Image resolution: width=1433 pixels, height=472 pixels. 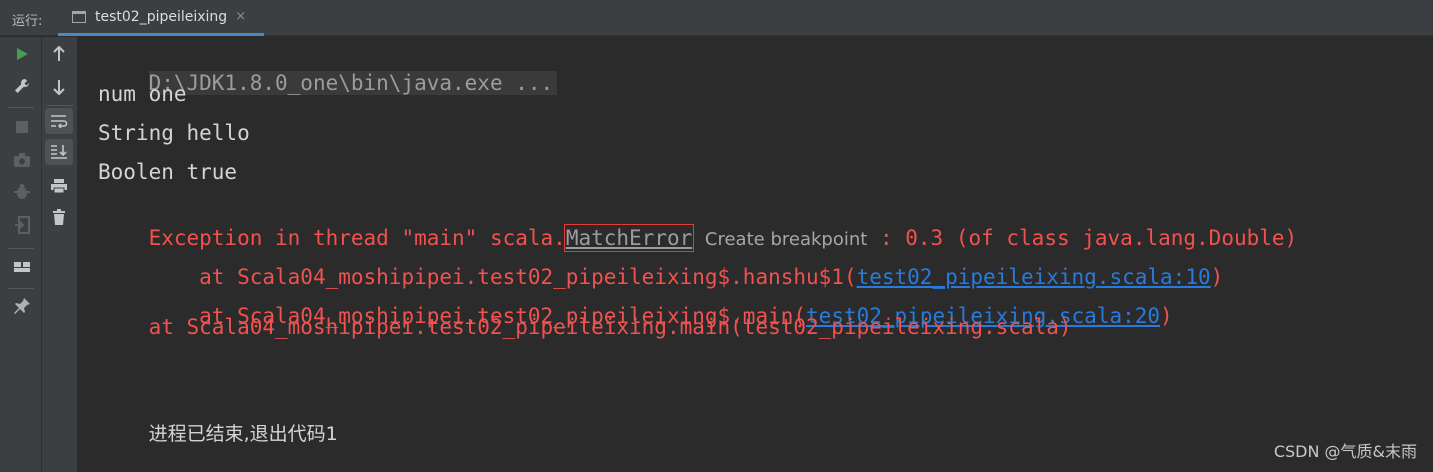 I want to click on exit-icon, so click(x=22, y=225).